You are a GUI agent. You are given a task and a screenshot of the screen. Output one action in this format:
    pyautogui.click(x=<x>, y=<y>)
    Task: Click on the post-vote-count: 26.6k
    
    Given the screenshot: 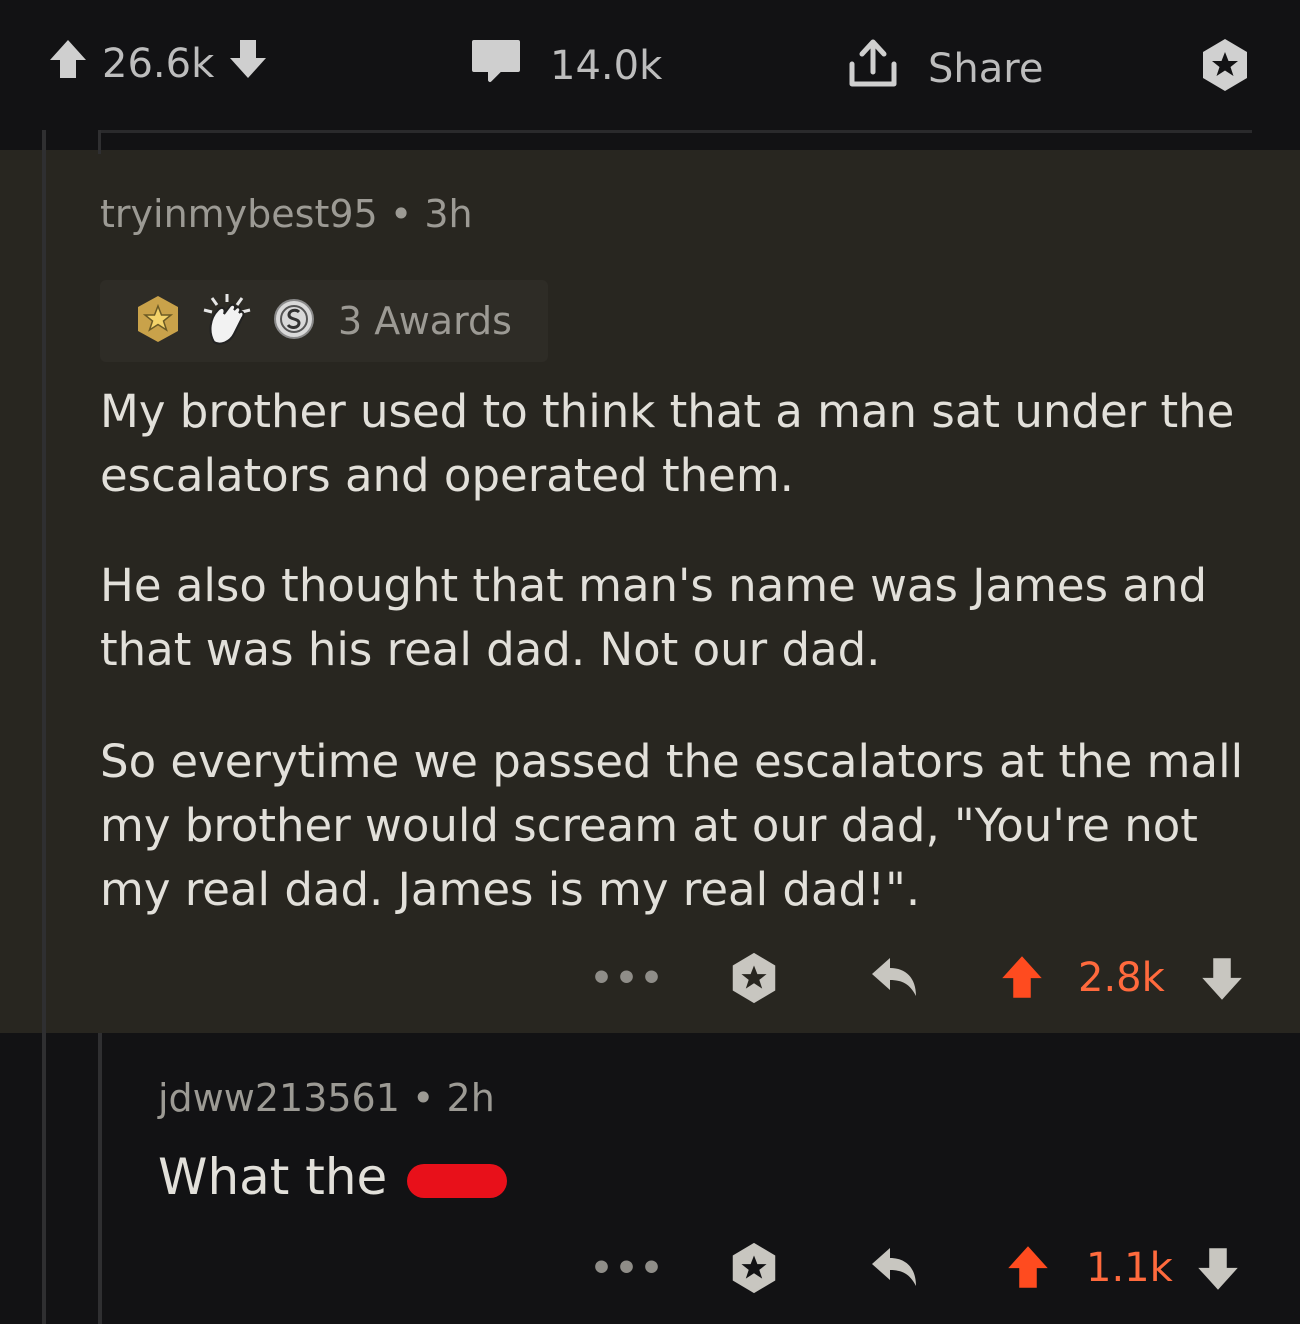 What is the action you would take?
    pyautogui.click(x=158, y=64)
    